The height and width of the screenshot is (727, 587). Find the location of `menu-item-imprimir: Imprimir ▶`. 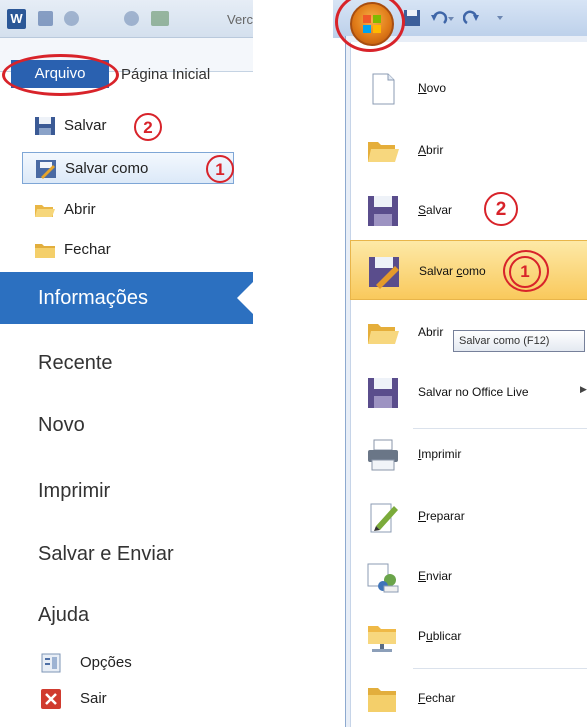

menu-item-imprimir: Imprimir ▶ is located at coordinates (468, 454).